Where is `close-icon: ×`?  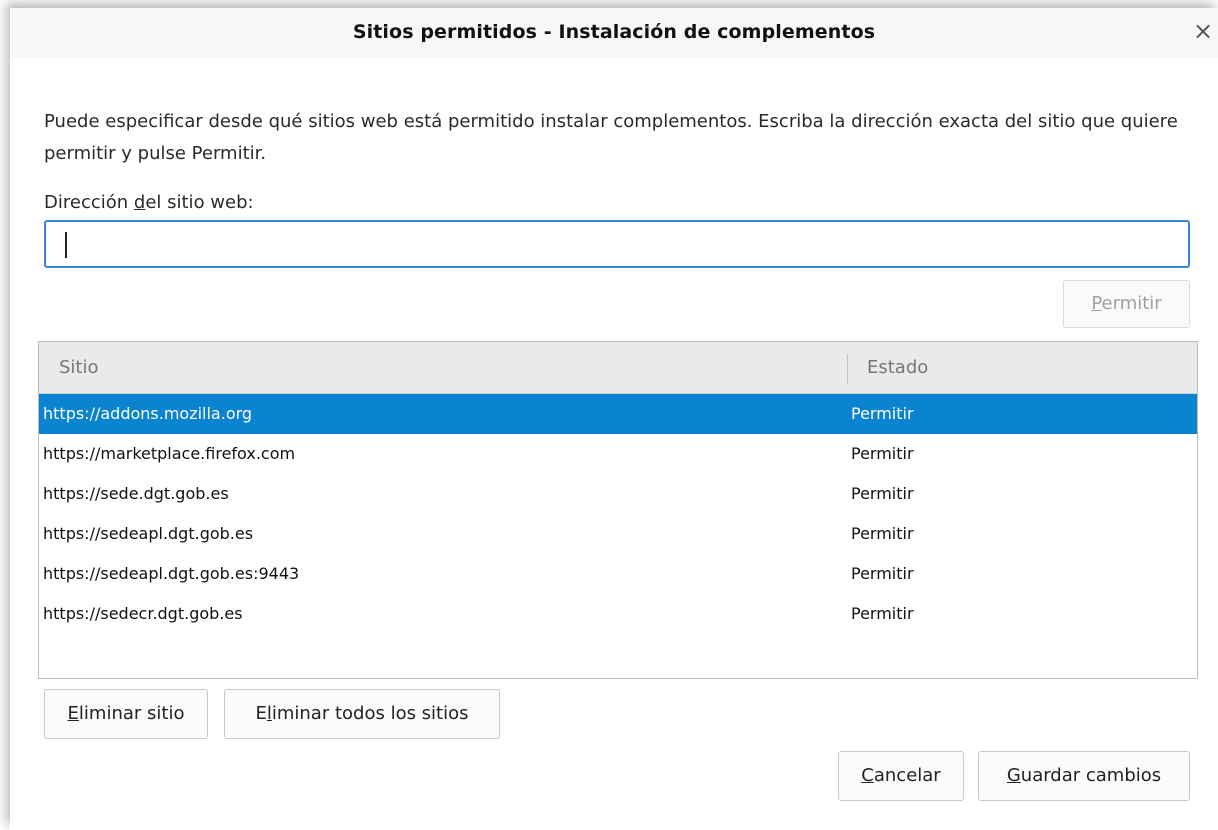 close-icon: × is located at coordinates (1203, 31).